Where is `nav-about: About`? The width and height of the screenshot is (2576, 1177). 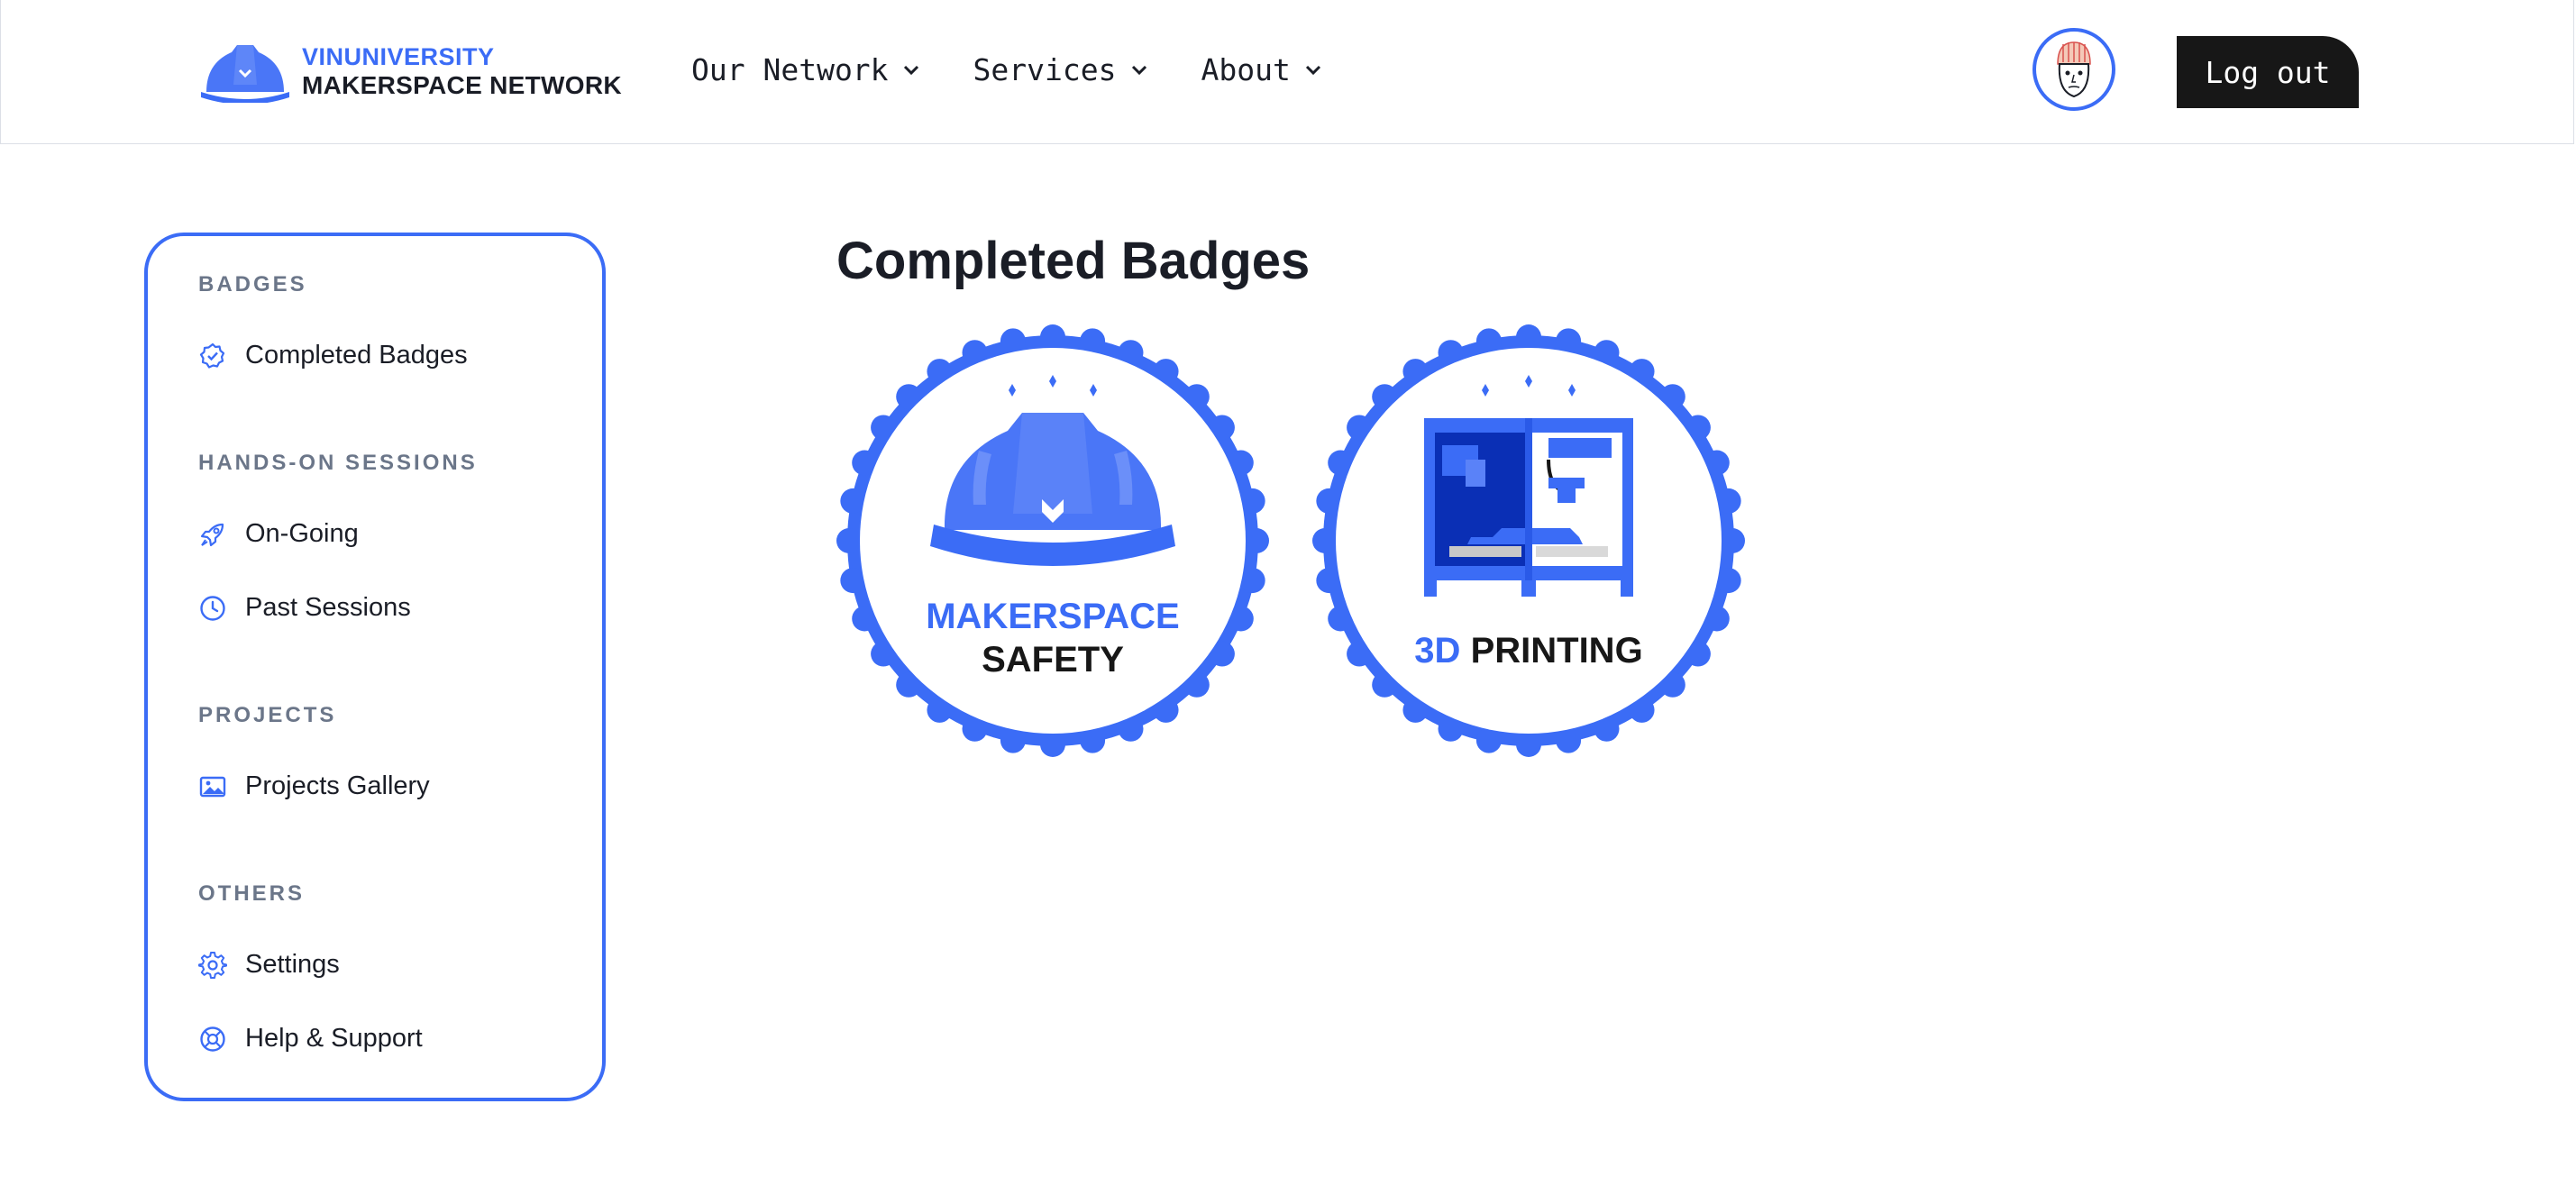
nav-about: About is located at coordinates (1261, 69).